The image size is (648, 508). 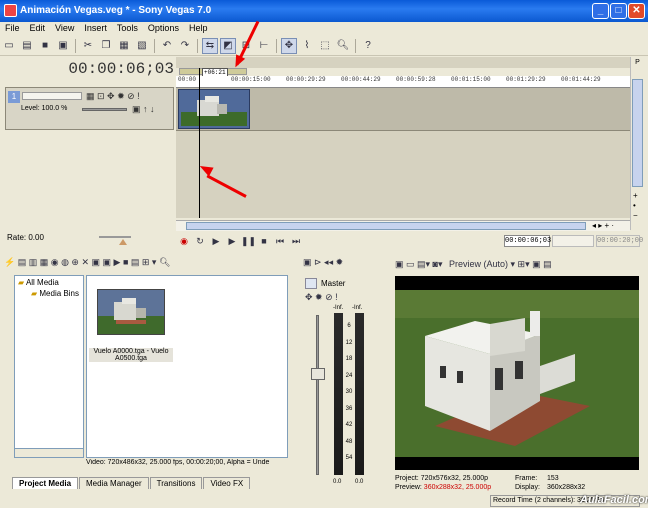 What do you see at coordinates (635, 206) in the screenshot?
I see `zoom-buttons: + • −` at bounding box center [635, 206].